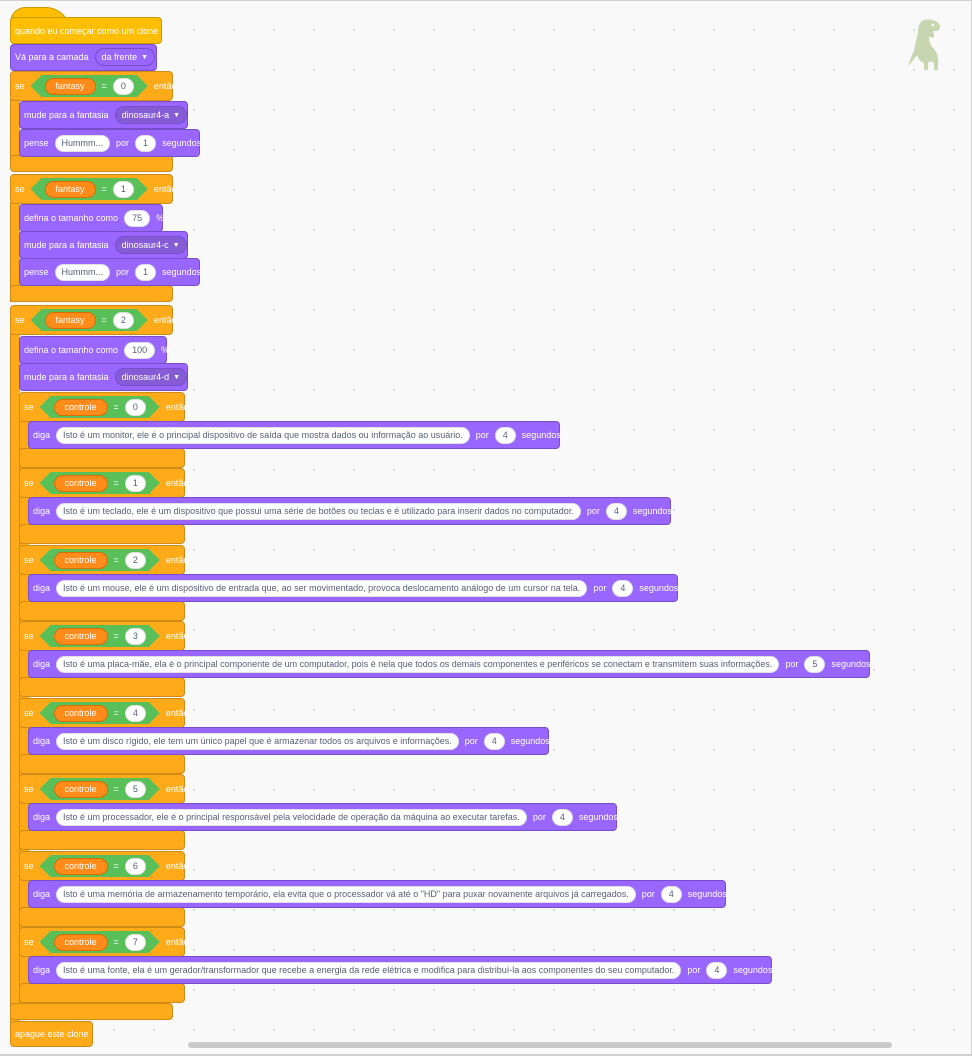 Image resolution: width=972 pixels, height=1056 pixels. I want to click on equals-operator: controle = 6, so click(100, 866).